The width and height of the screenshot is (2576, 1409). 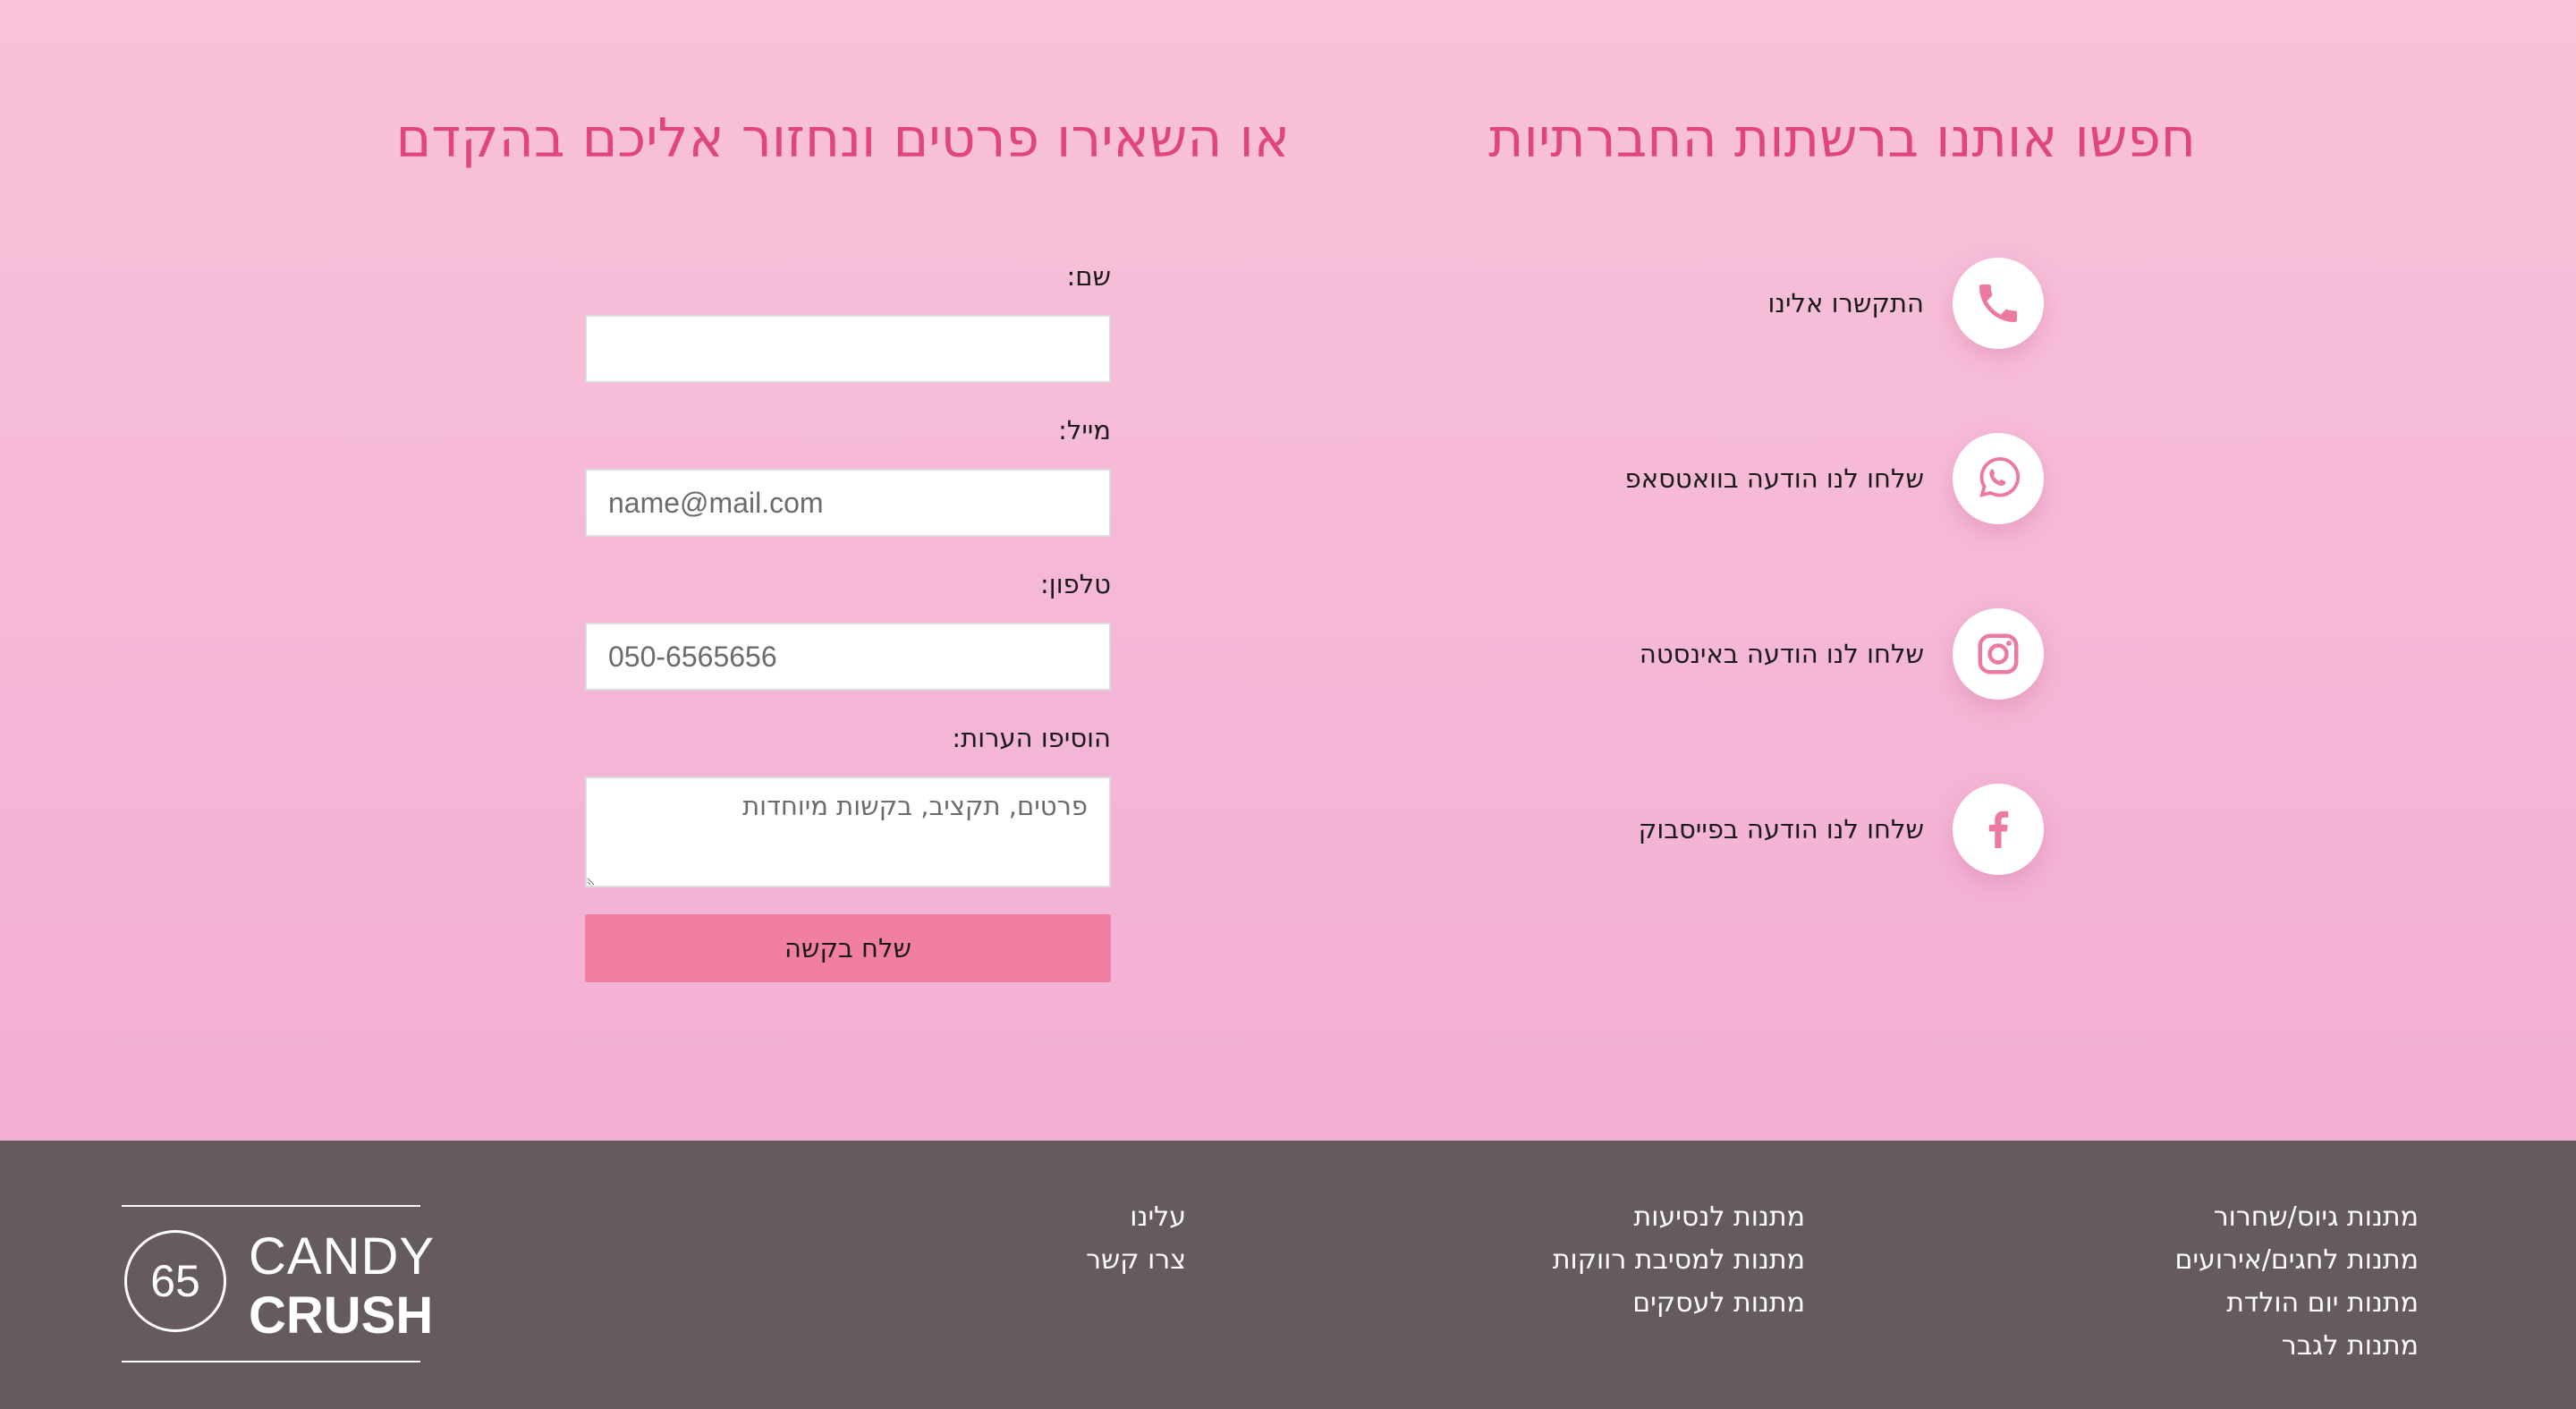 I want to click on footer-column-info: עלינו צרו קשר, so click(x=1136, y=1239).